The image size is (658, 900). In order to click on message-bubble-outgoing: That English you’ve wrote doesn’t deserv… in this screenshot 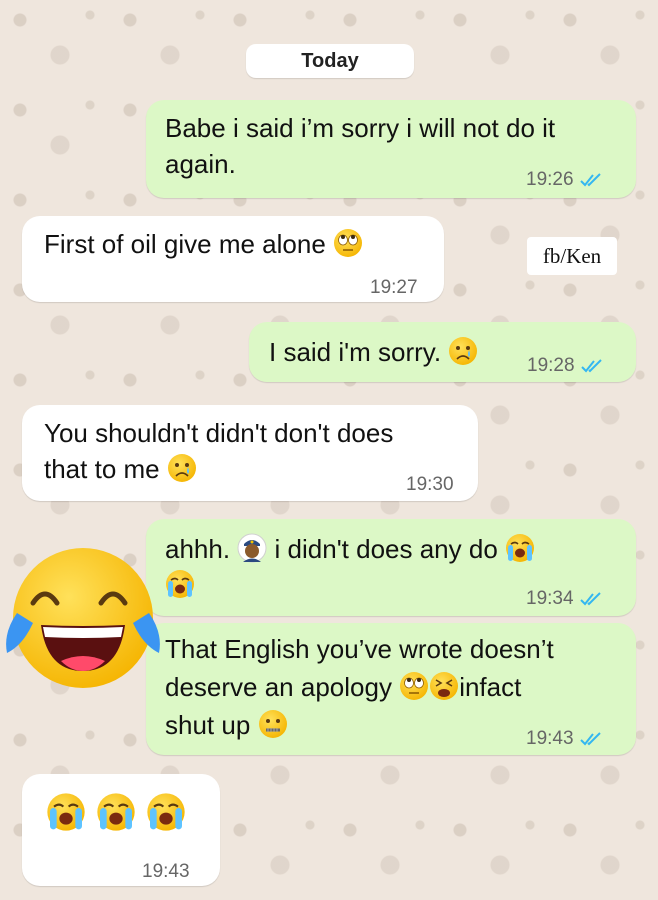, I will do `click(391, 689)`.